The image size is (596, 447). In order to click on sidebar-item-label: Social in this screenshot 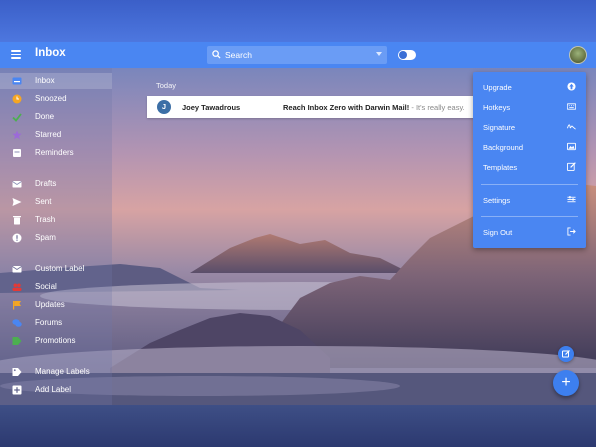, I will do `click(46, 286)`.